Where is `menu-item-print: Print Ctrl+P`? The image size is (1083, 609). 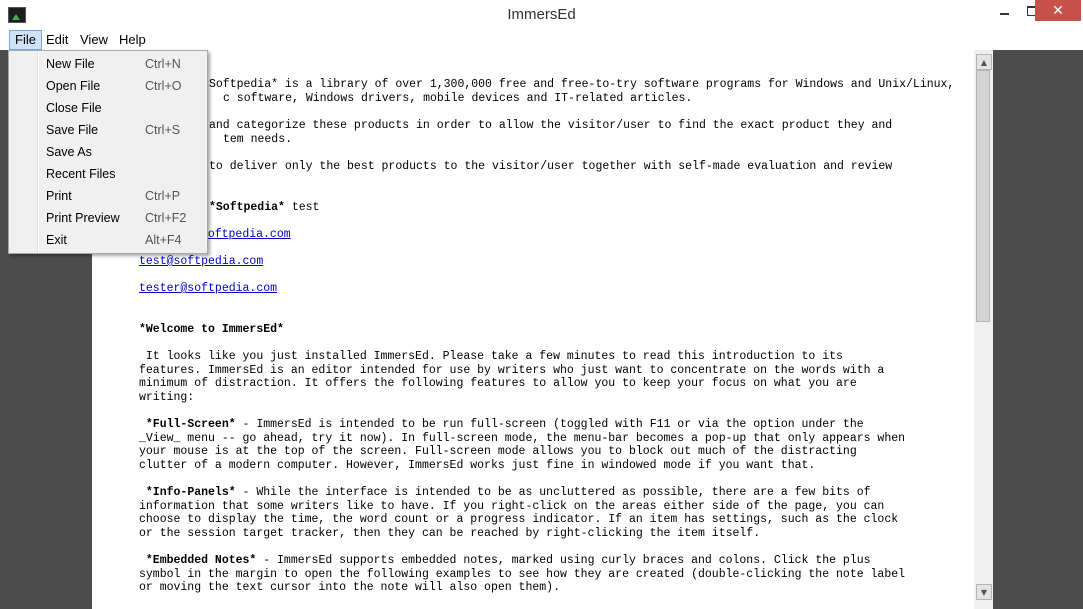
menu-item-print: Print Ctrl+P is located at coordinates (108, 196).